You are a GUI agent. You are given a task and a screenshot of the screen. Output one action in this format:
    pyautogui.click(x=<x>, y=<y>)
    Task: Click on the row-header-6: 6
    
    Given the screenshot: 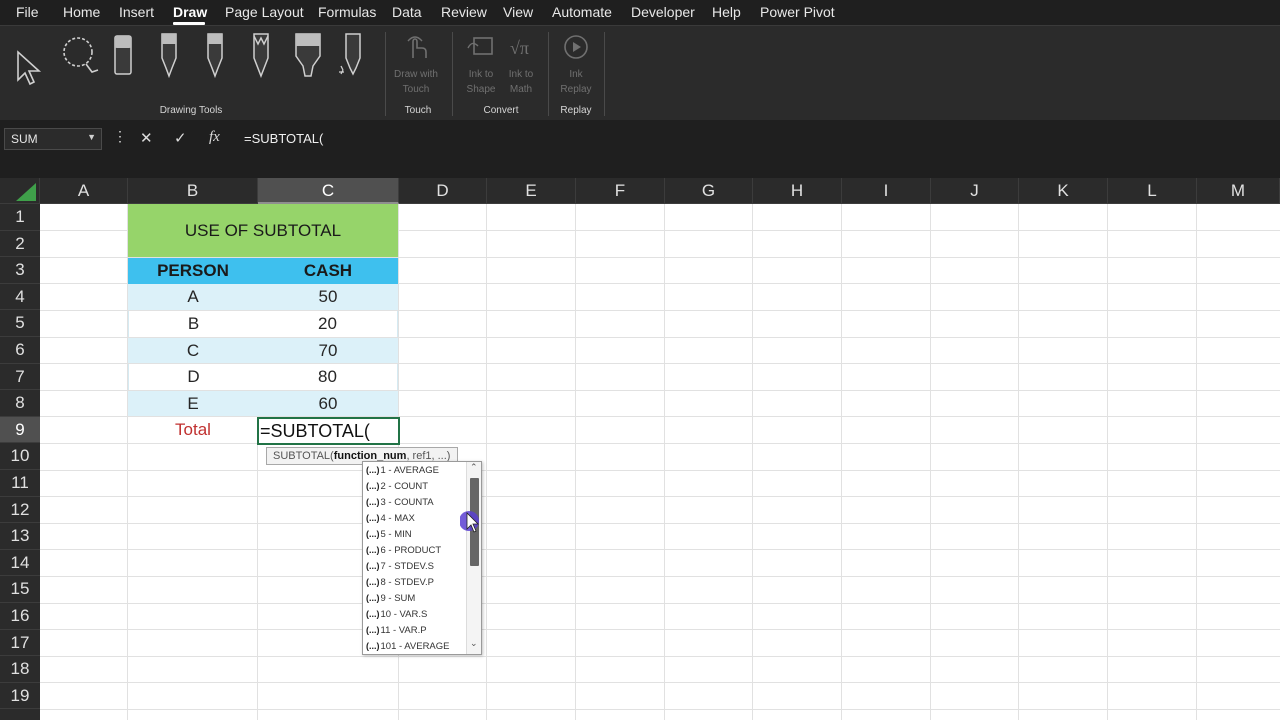 What is the action you would take?
    pyautogui.click(x=20, y=350)
    